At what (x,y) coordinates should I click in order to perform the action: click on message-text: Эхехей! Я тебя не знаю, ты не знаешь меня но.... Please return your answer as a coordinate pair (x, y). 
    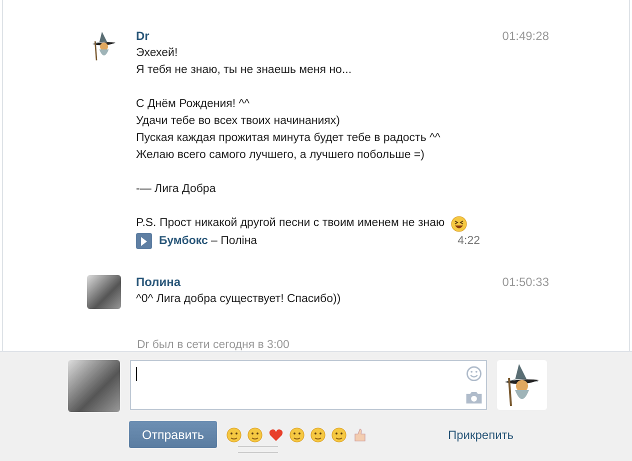
    Looking at the image, I should click on (244, 62).